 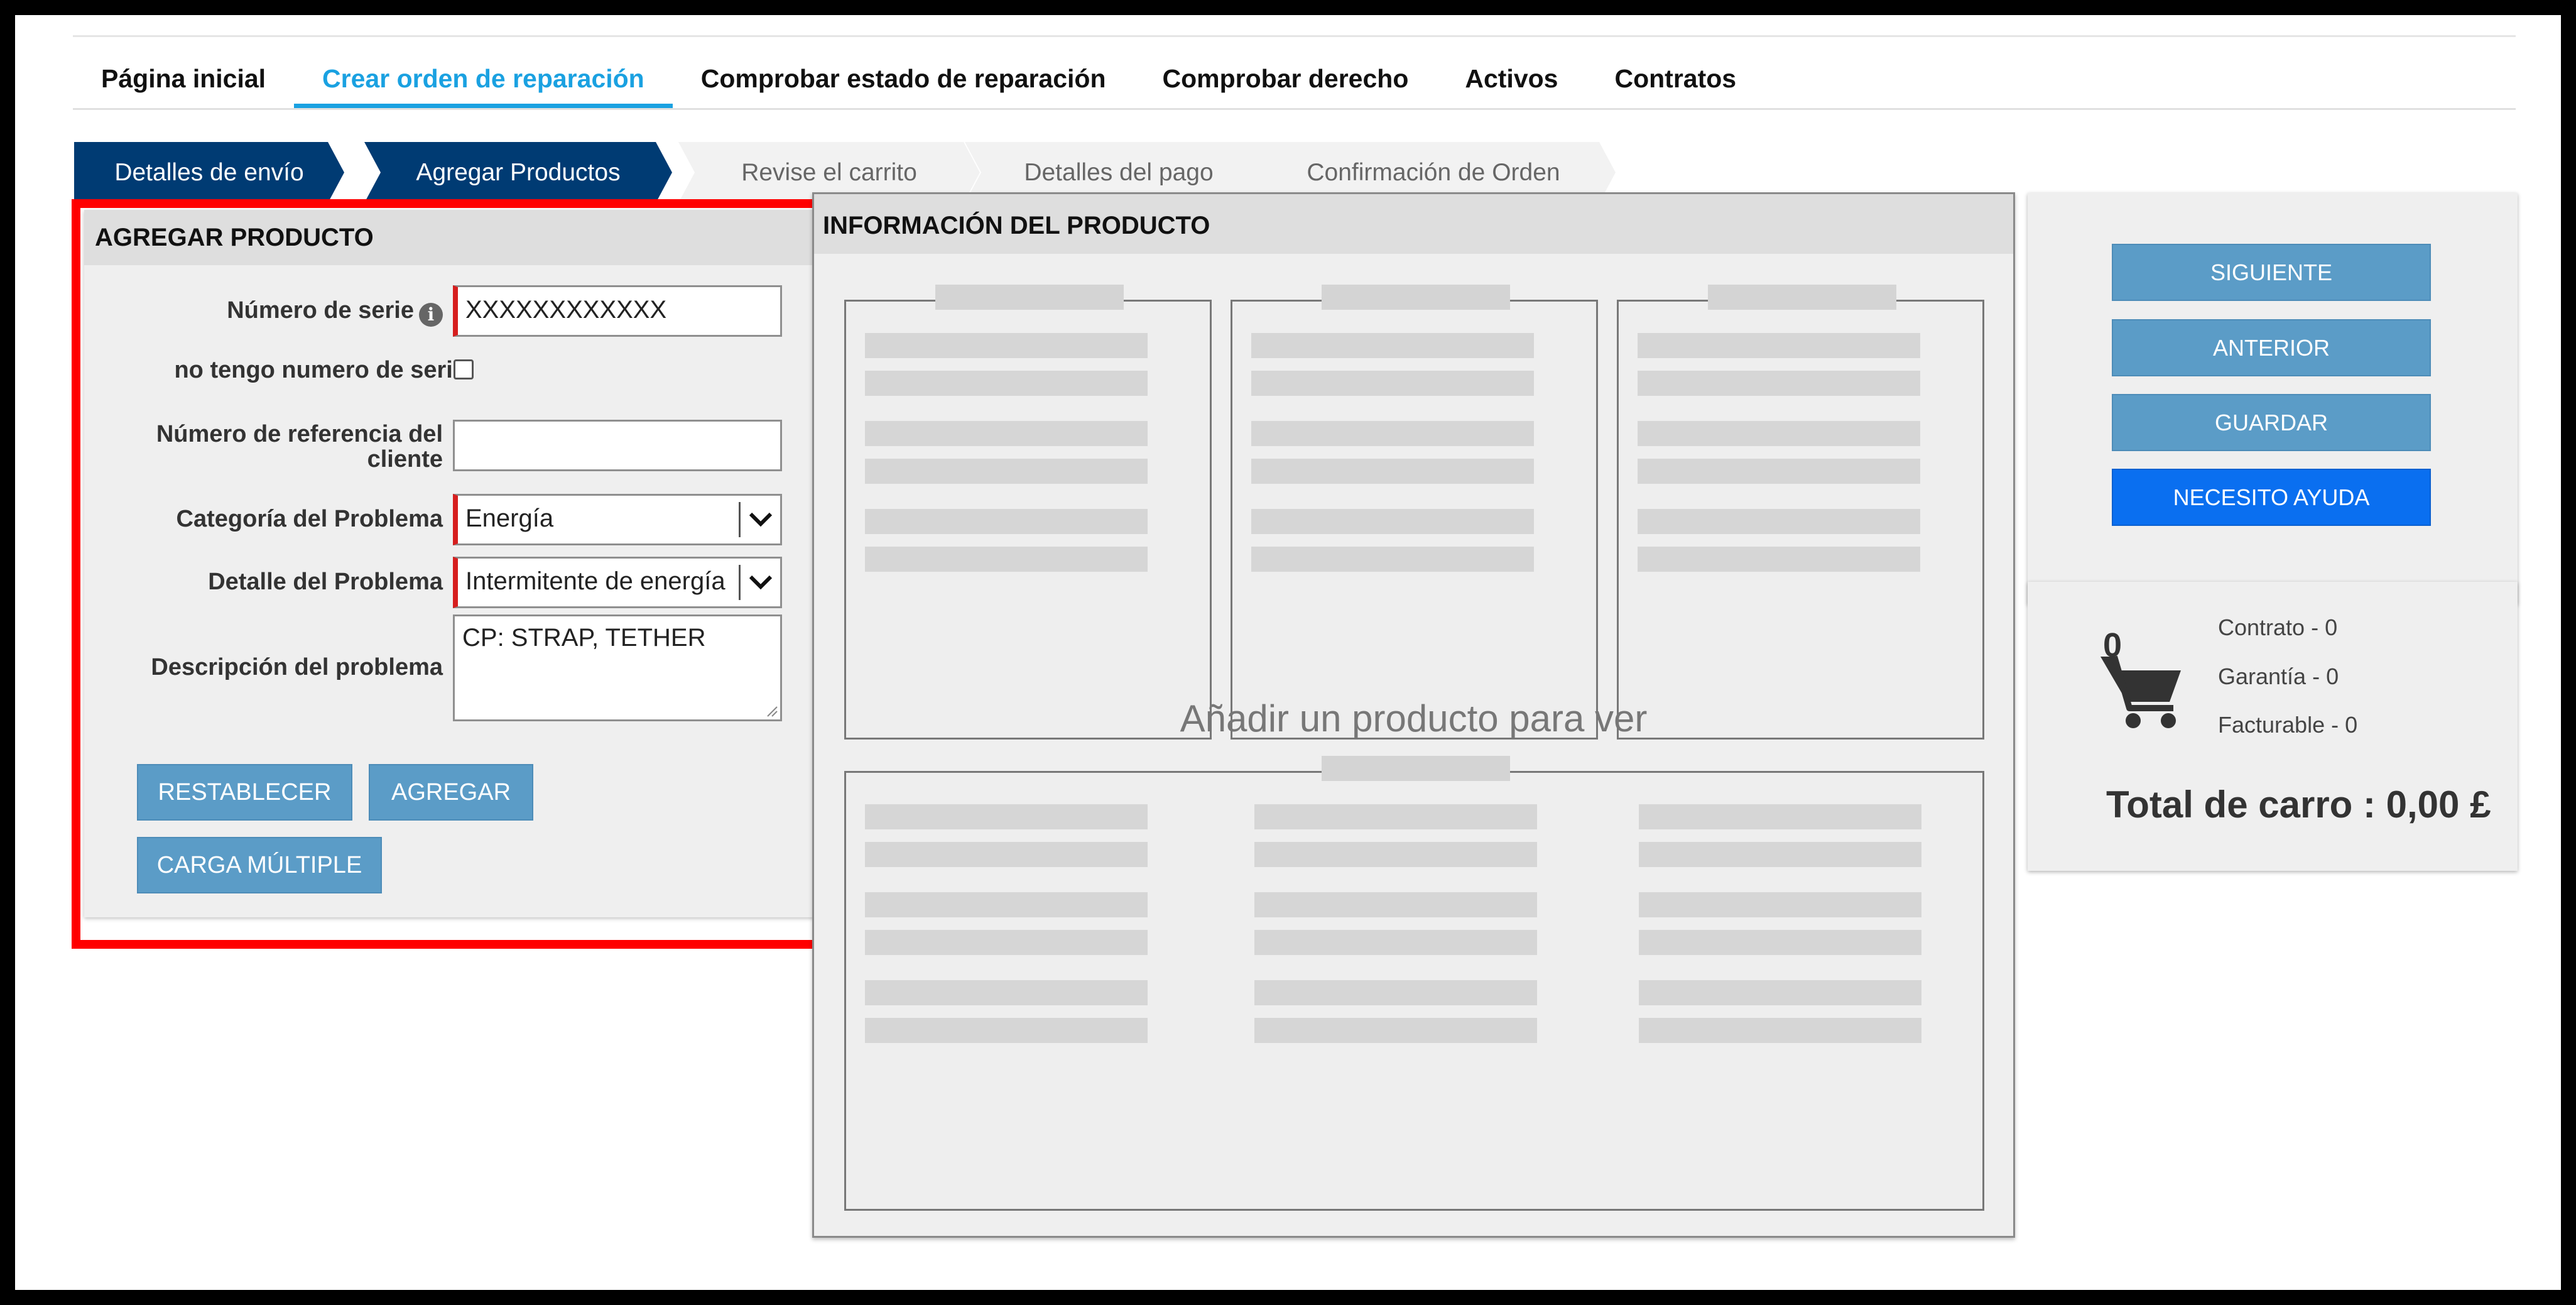 What do you see at coordinates (1675, 81) in the screenshot?
I see `nav-contracts: Contratos` at bounding box center [1675, 81].